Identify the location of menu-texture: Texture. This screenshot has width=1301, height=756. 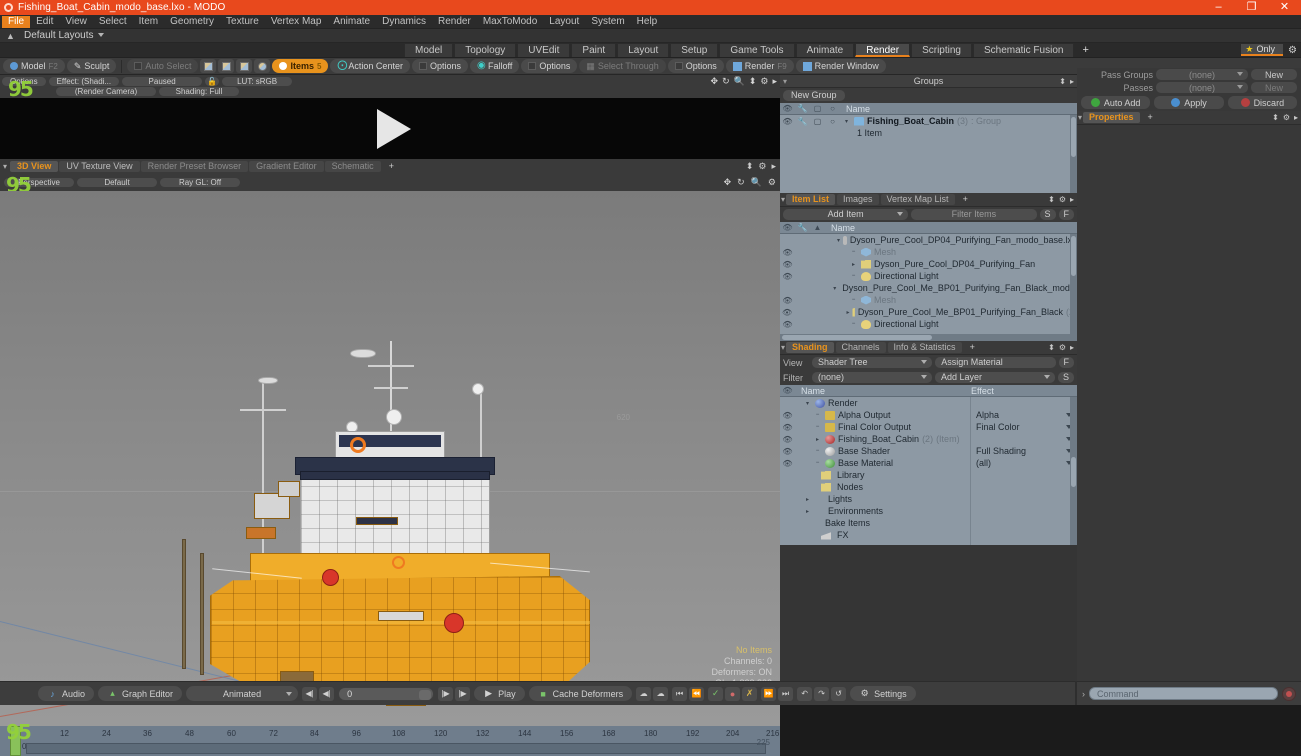
(242, 22).